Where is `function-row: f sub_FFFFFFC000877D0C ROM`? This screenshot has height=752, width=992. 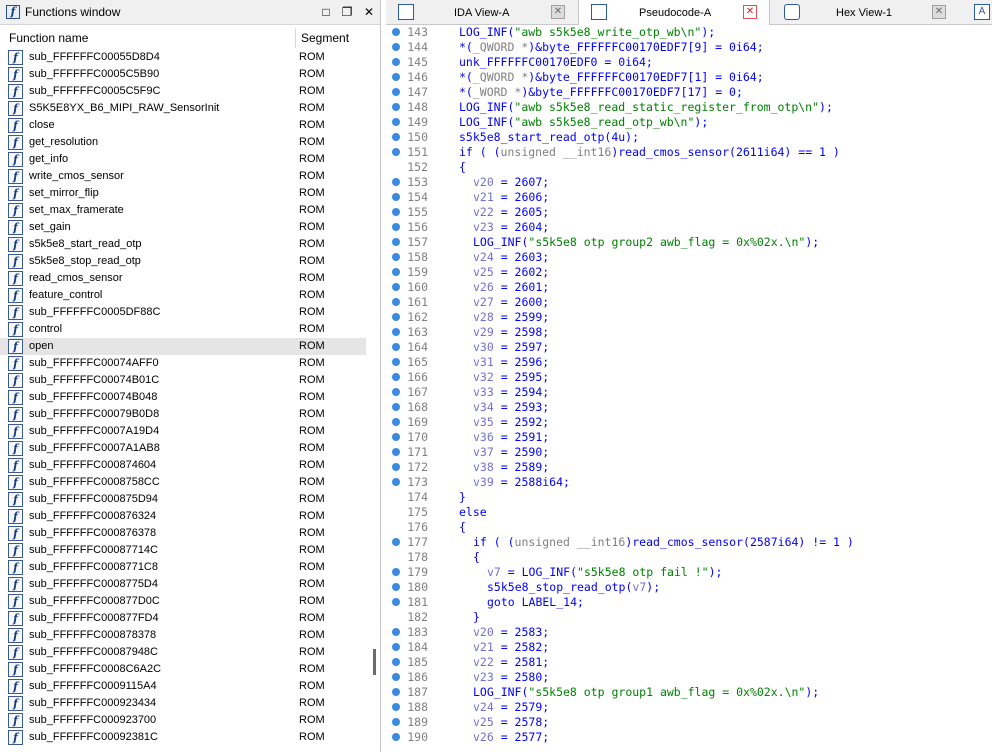
function-row: f sub_FFFFFFC000877D0C ROM is located at coordinates (183, 601).